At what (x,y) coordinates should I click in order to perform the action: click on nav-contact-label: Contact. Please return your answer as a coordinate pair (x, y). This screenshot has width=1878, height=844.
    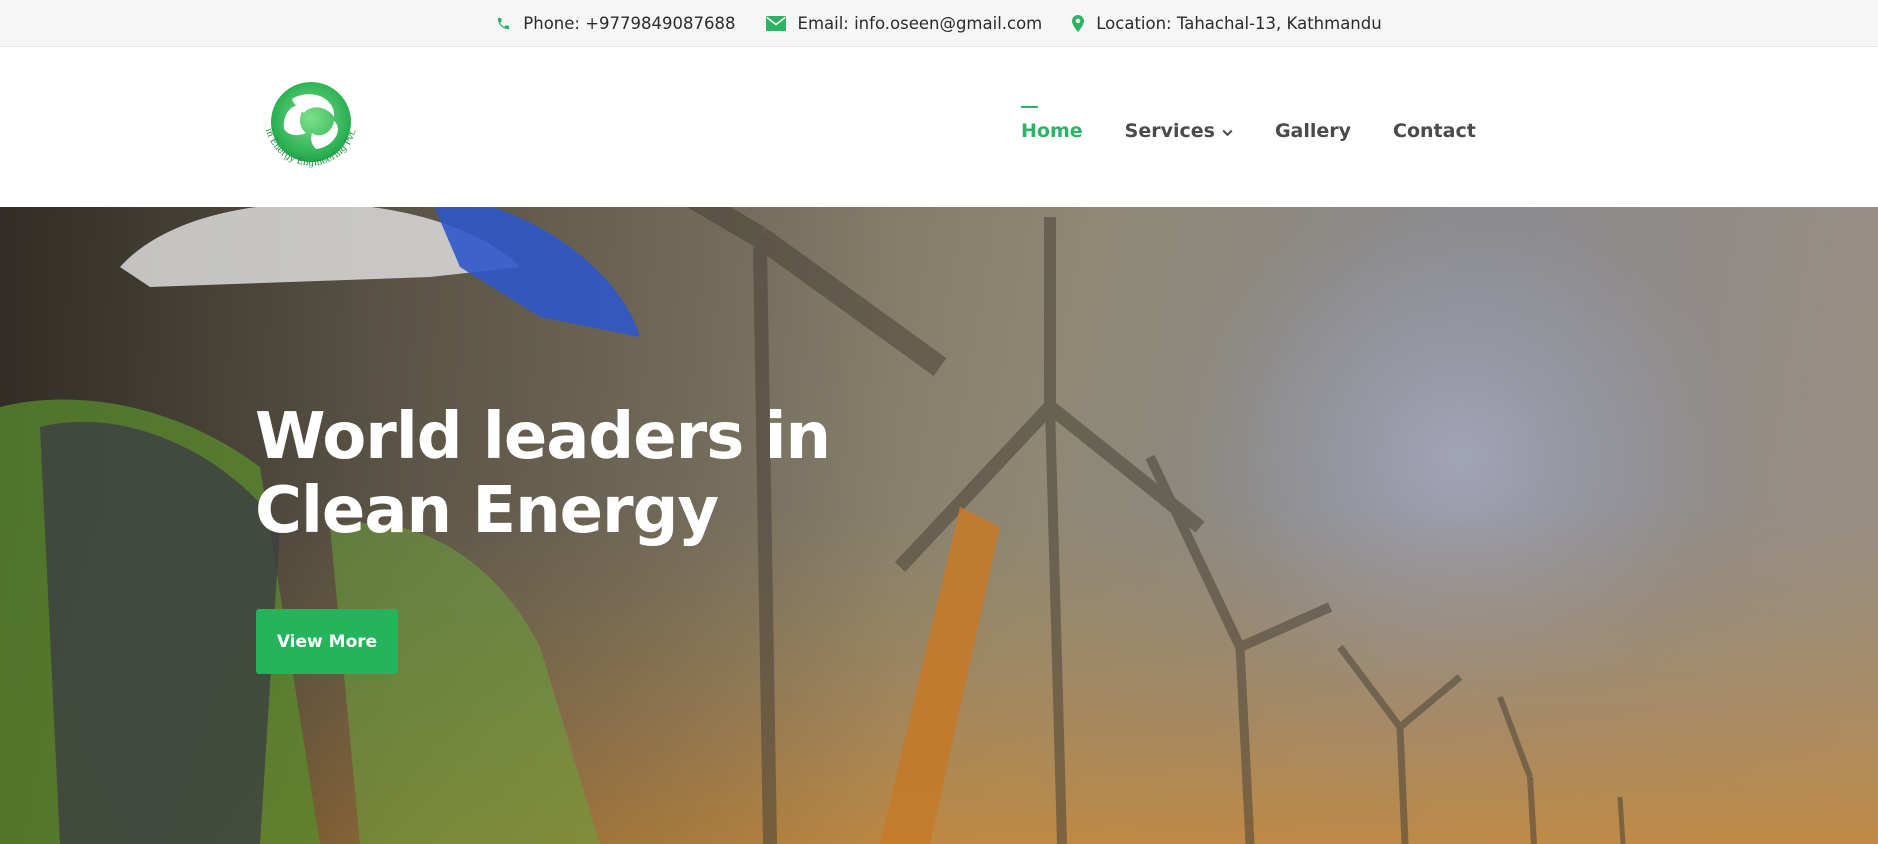
    Looking at the image, I should click on (1434, 131).